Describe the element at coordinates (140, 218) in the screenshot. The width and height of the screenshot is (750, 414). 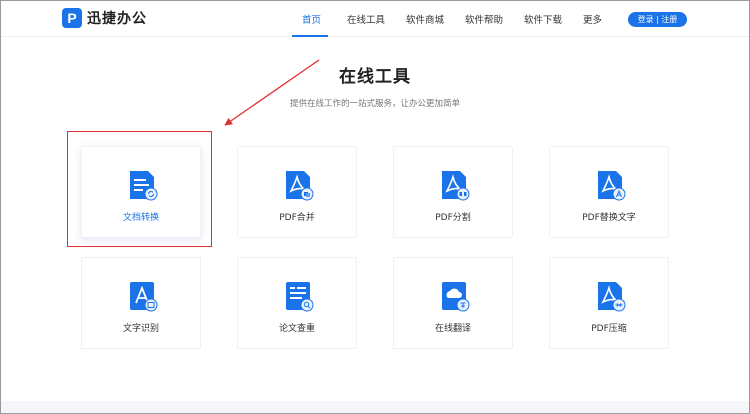
I see `tool-card-label: 文档转换` at that location.